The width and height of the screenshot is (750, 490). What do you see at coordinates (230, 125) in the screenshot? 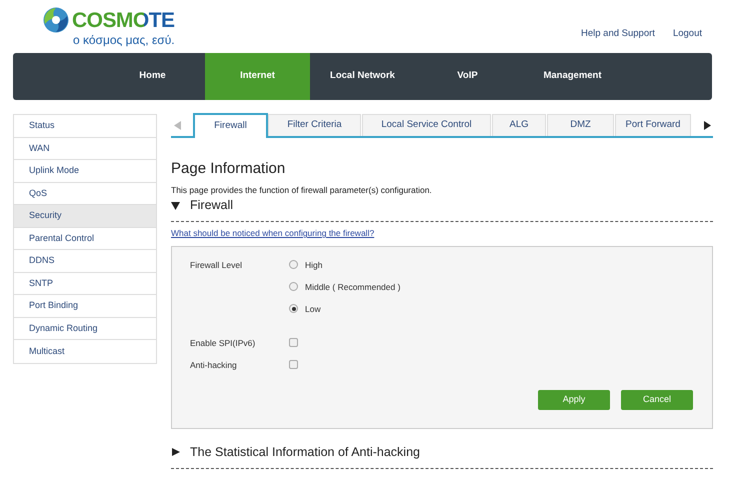
I see `tab: Firewall` at bounding box center [230, 125].